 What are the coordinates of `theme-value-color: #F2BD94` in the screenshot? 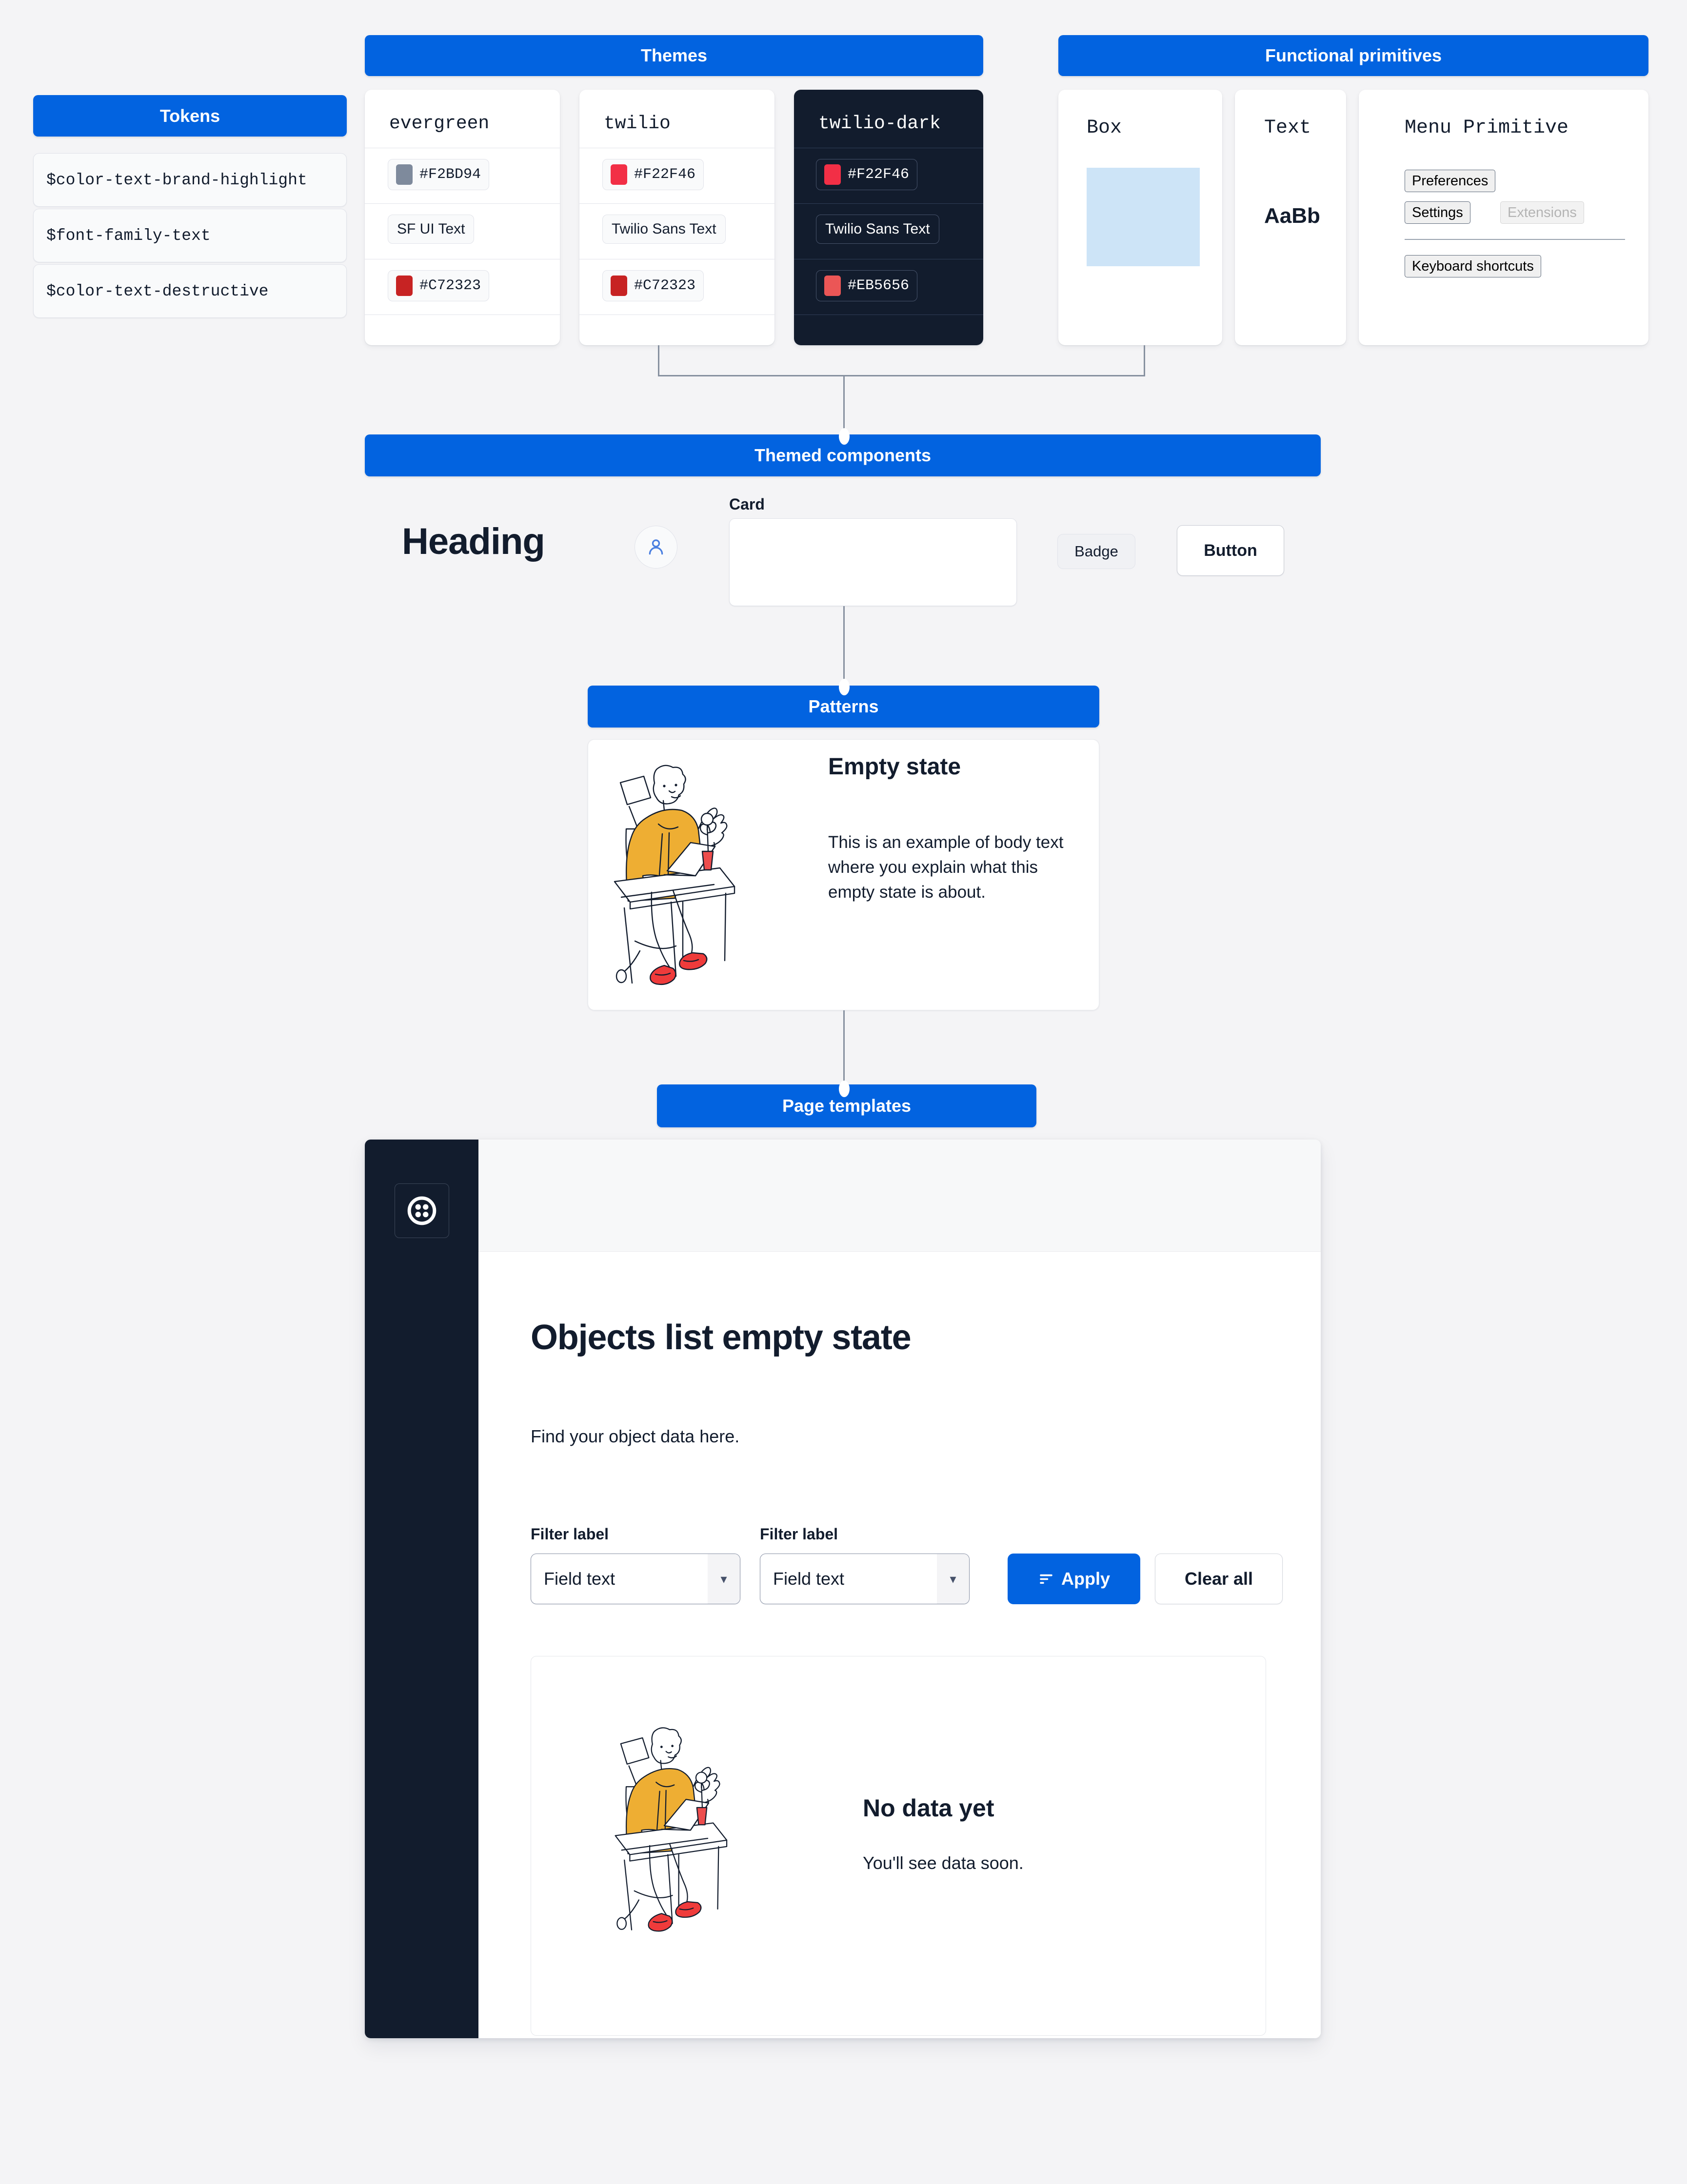 It's located at (439, 174).